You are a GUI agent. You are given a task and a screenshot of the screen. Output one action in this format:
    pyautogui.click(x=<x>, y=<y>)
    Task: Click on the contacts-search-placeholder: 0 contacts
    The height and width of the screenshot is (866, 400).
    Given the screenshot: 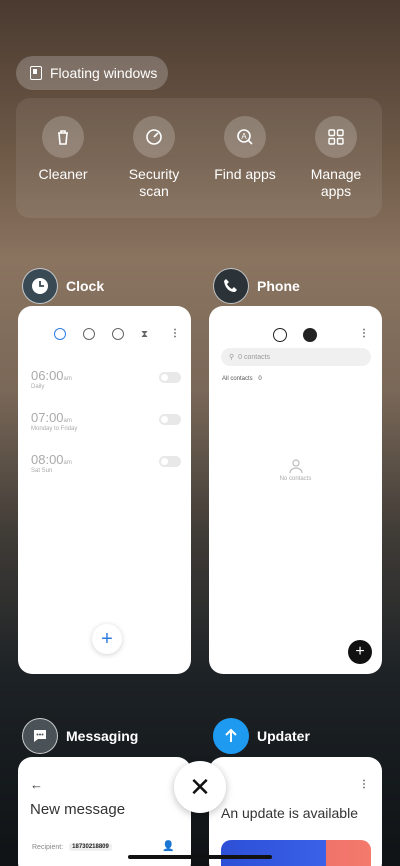 What is the action you would take?
    pyautogui.click(x=254, y=357)
    